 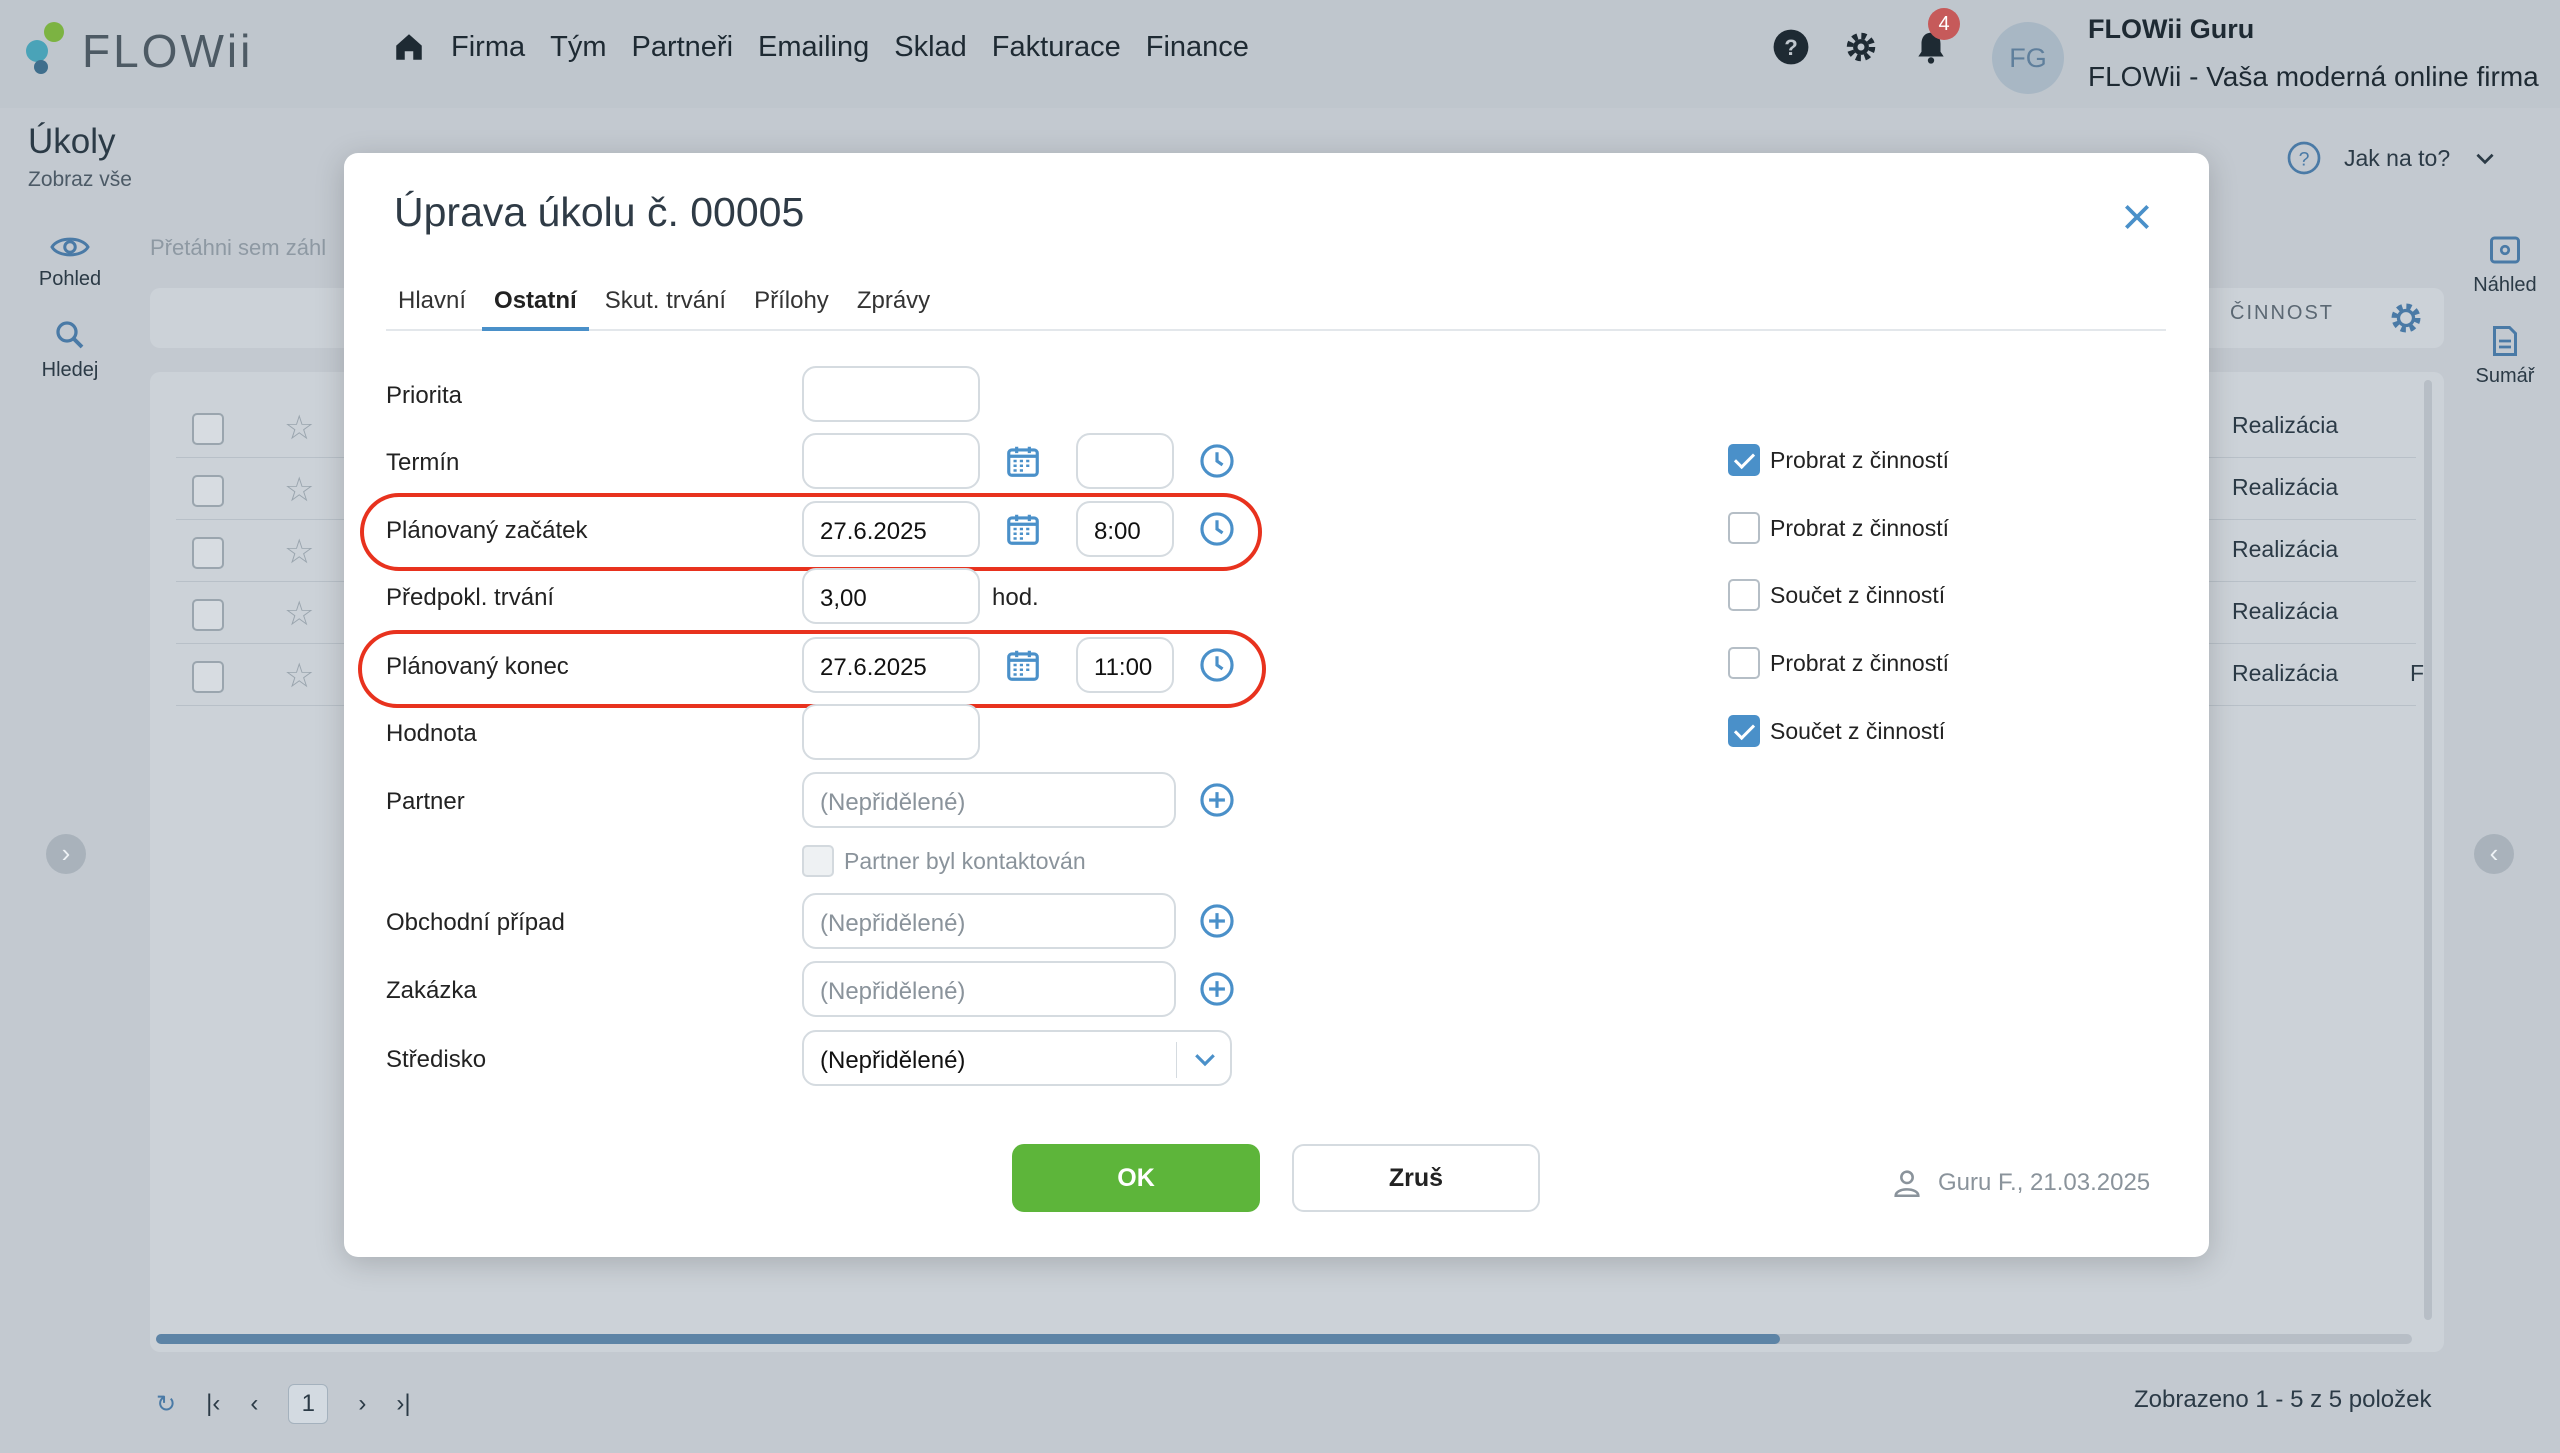 What do you see at coordinates (968, 1339) in the screenshot?
I see `horizontal-scrollbar-thumb` at bounding box center [968, 1339].